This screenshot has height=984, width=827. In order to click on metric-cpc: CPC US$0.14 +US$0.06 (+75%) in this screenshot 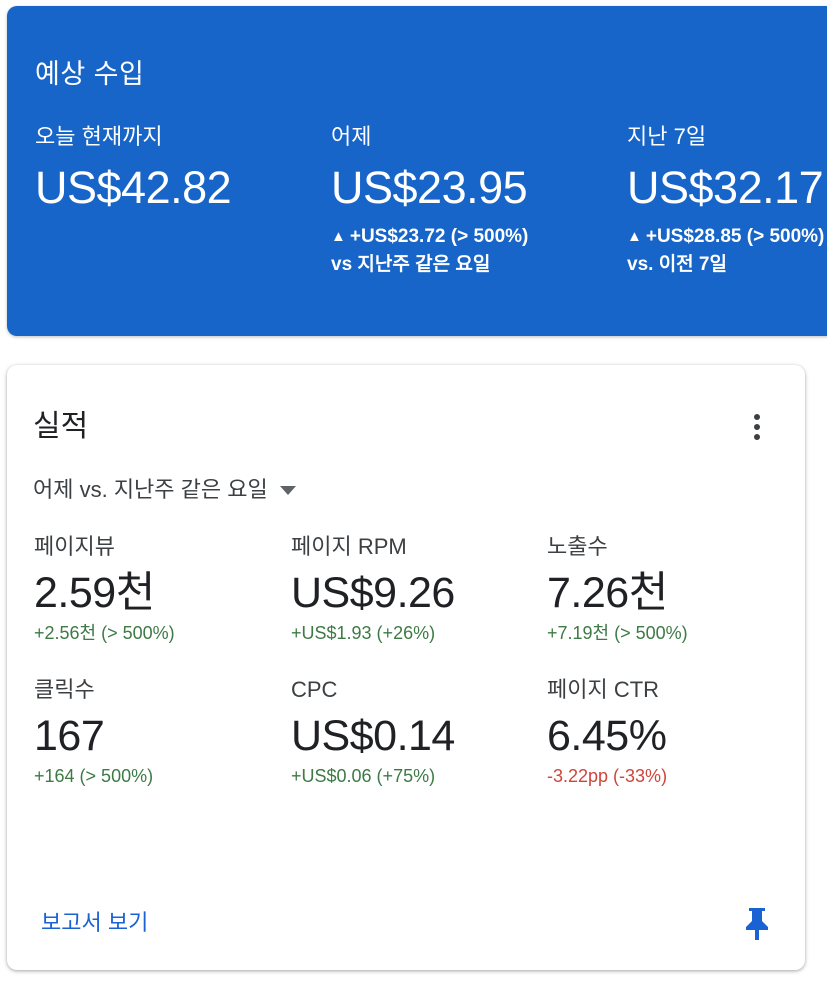, I will do `click(373, 732)`.